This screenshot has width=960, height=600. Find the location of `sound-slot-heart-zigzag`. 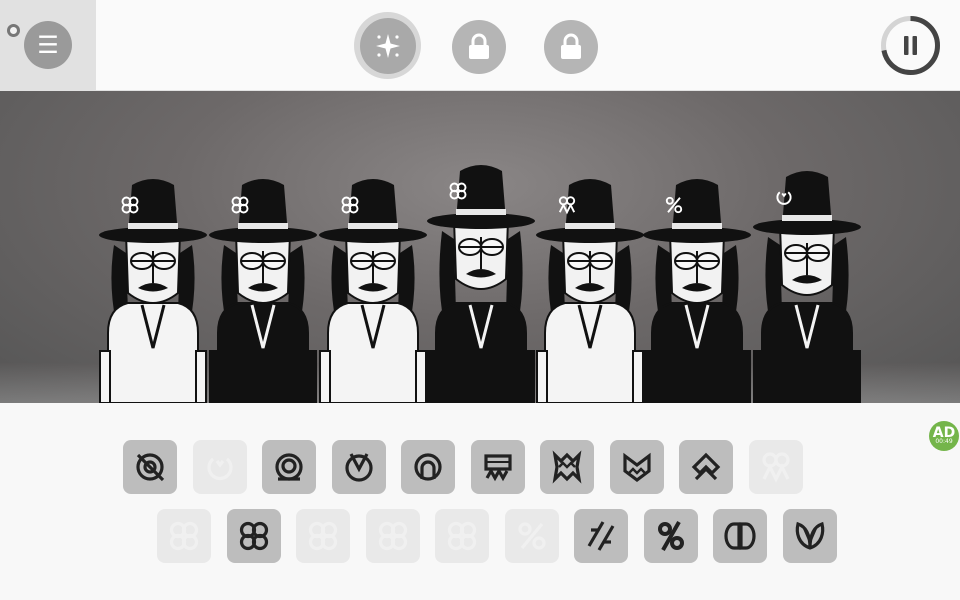

sound-slot-heart-zigzag is located at coordinates (636, 467).